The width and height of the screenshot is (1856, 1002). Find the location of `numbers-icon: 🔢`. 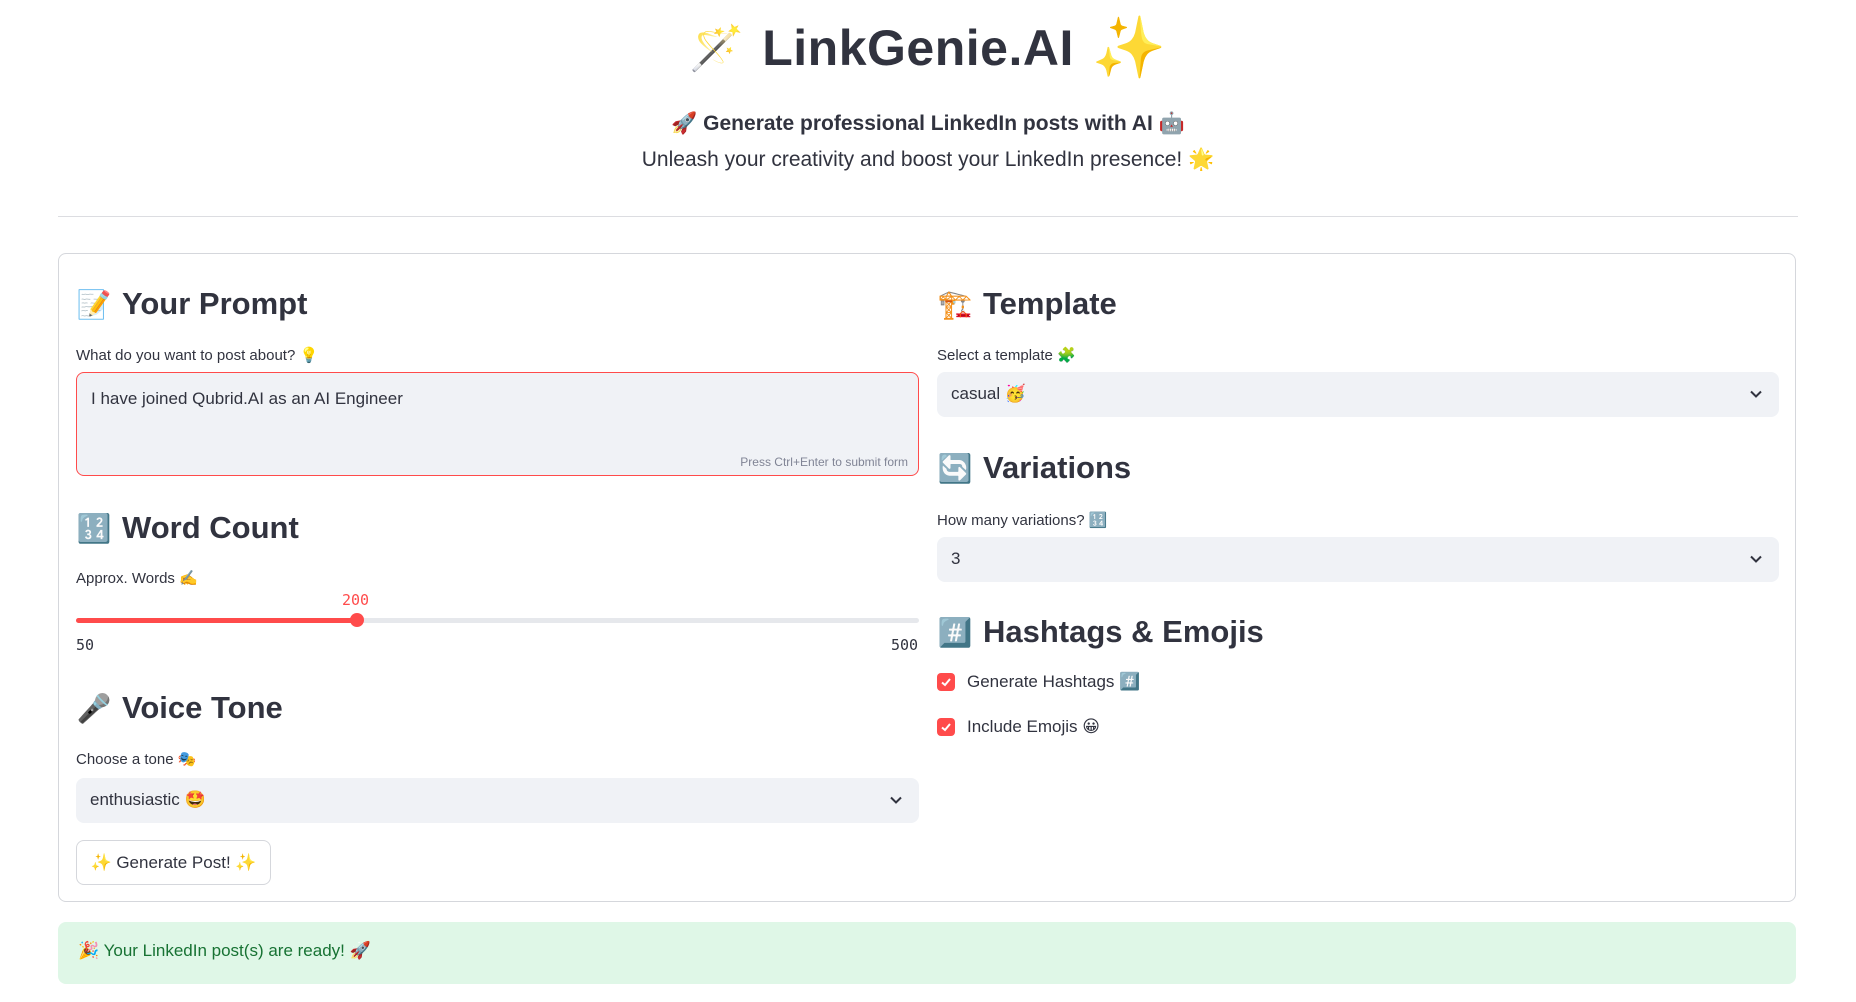

numbers-icon: 🔢 is located at coordinates (94, 528).